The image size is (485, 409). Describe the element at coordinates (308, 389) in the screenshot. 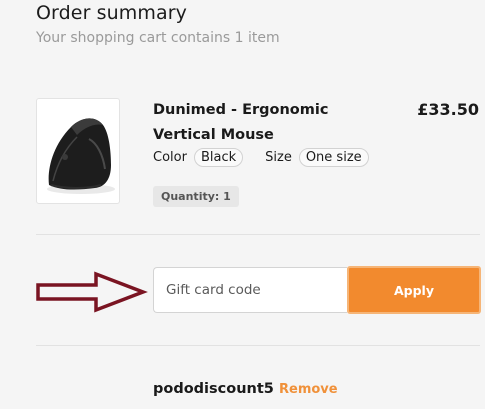

I see `remove-discount-link: Remove` at that location.